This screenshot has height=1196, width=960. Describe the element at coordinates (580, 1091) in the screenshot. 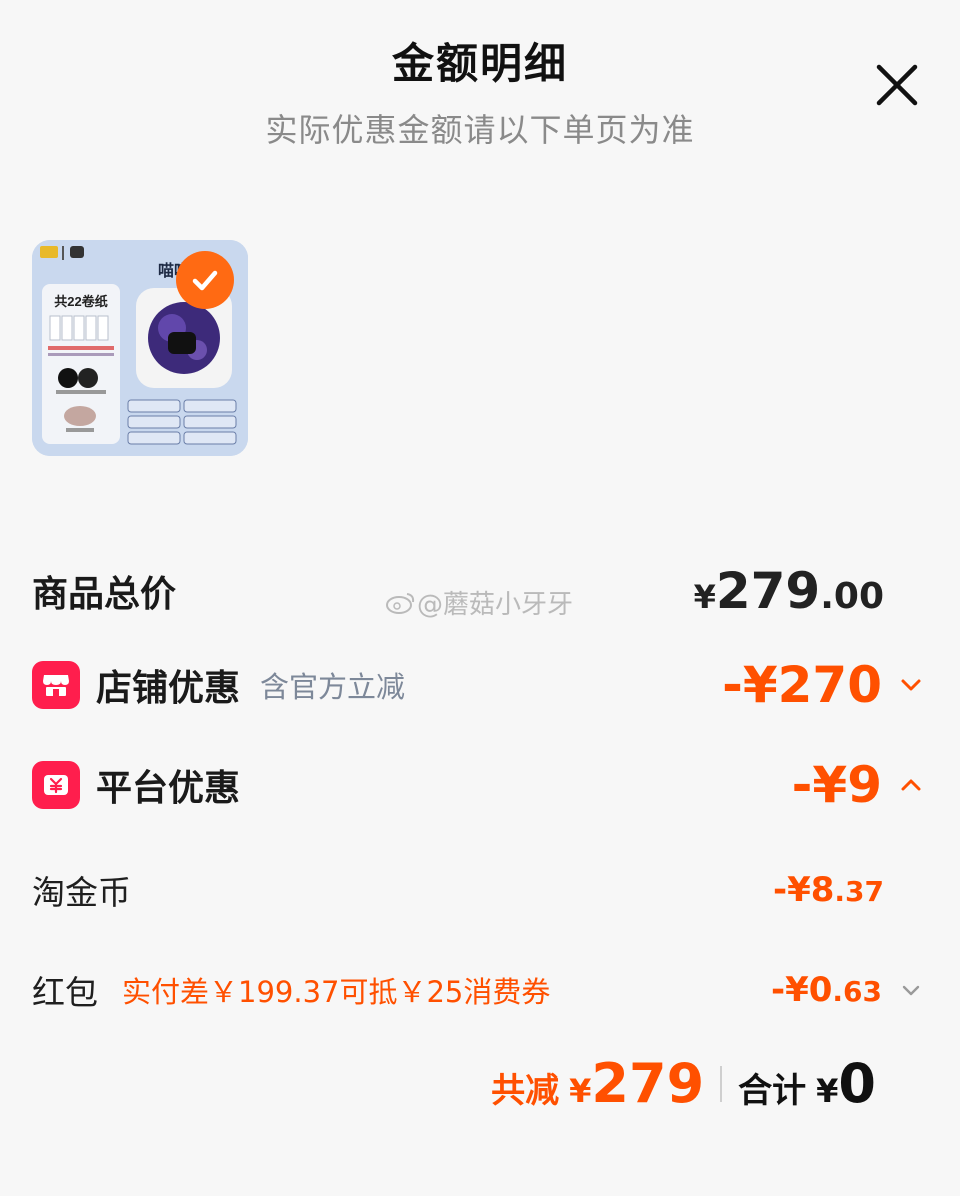

I see `total-reduce-currency: ¥` at that location.